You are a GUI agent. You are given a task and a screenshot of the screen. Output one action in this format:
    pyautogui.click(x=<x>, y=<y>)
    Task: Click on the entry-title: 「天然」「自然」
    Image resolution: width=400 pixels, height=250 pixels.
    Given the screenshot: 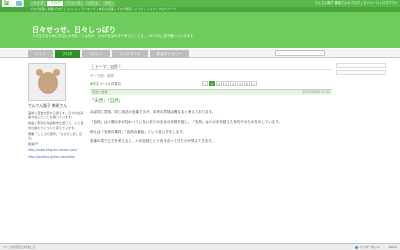 What is the action you would take?
    pyautogui.click(x=211, y=101)
    